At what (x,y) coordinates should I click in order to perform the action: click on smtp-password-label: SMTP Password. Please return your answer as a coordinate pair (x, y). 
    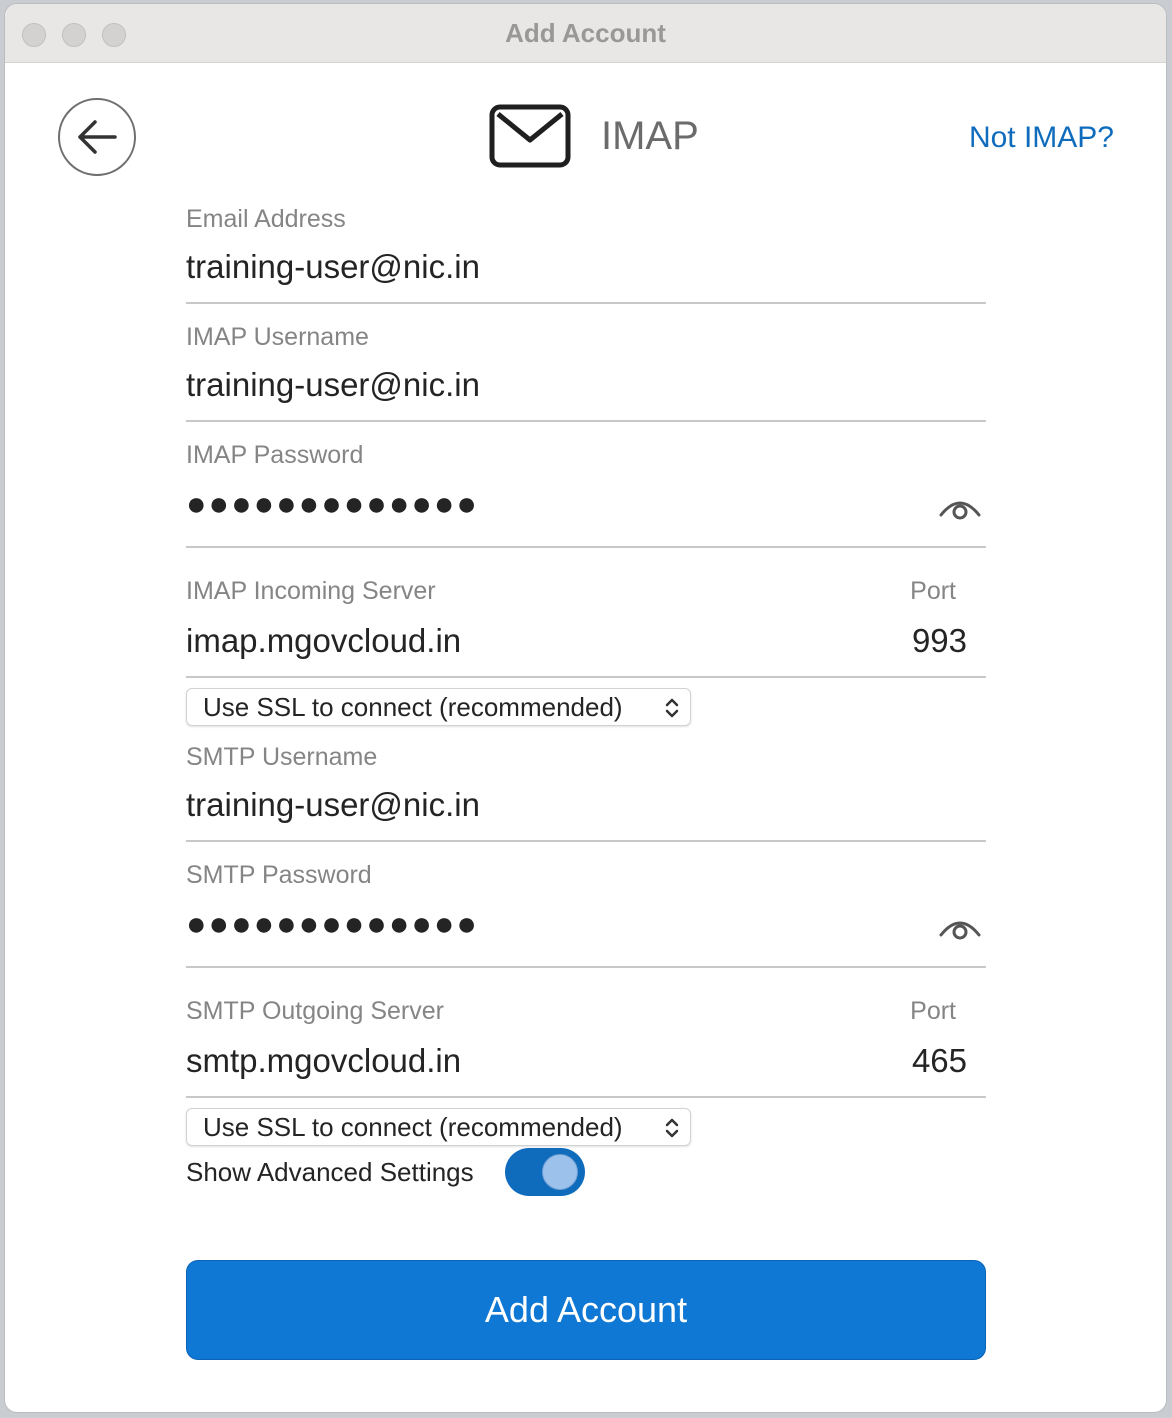
    Looking at the image, I should click on (279, 875).